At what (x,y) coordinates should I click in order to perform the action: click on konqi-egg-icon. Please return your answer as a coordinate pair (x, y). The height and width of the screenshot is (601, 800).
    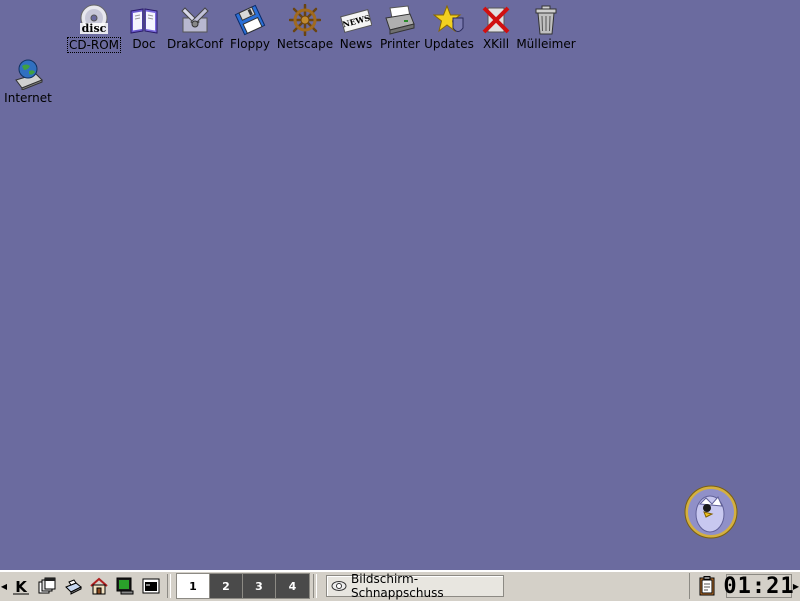
    Looking at the image, I should click on (711, 512).